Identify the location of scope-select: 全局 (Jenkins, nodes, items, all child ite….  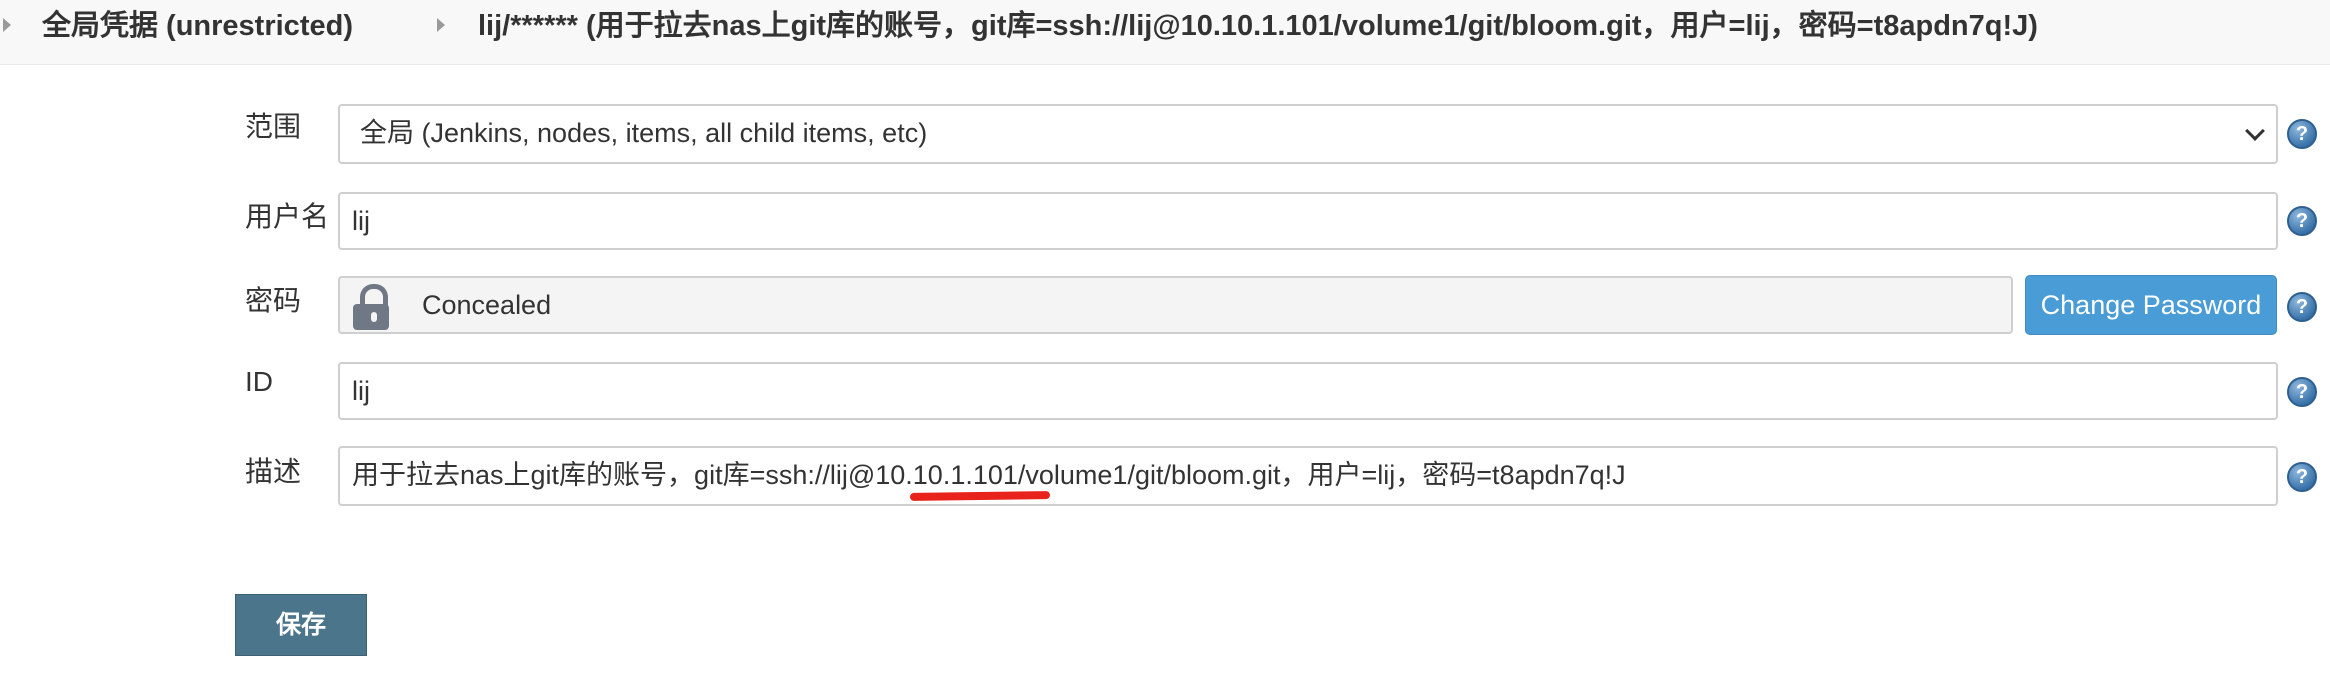
(1308, 134).